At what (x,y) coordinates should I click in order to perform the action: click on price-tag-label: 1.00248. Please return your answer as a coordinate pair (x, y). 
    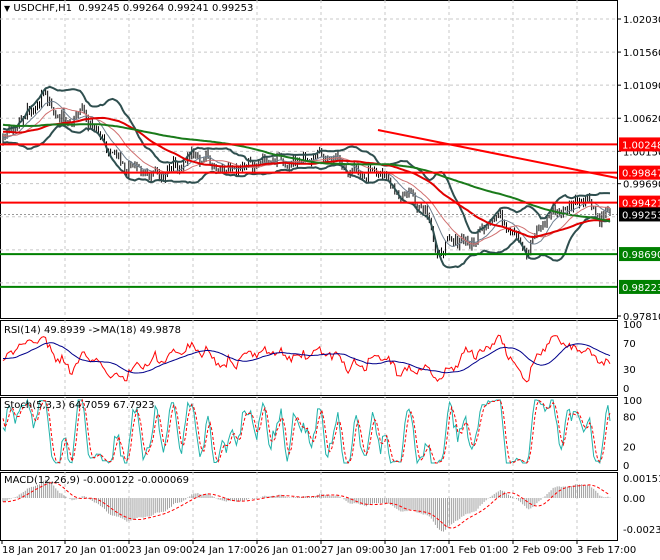
    Looking at the image, I should click on (641, 145).